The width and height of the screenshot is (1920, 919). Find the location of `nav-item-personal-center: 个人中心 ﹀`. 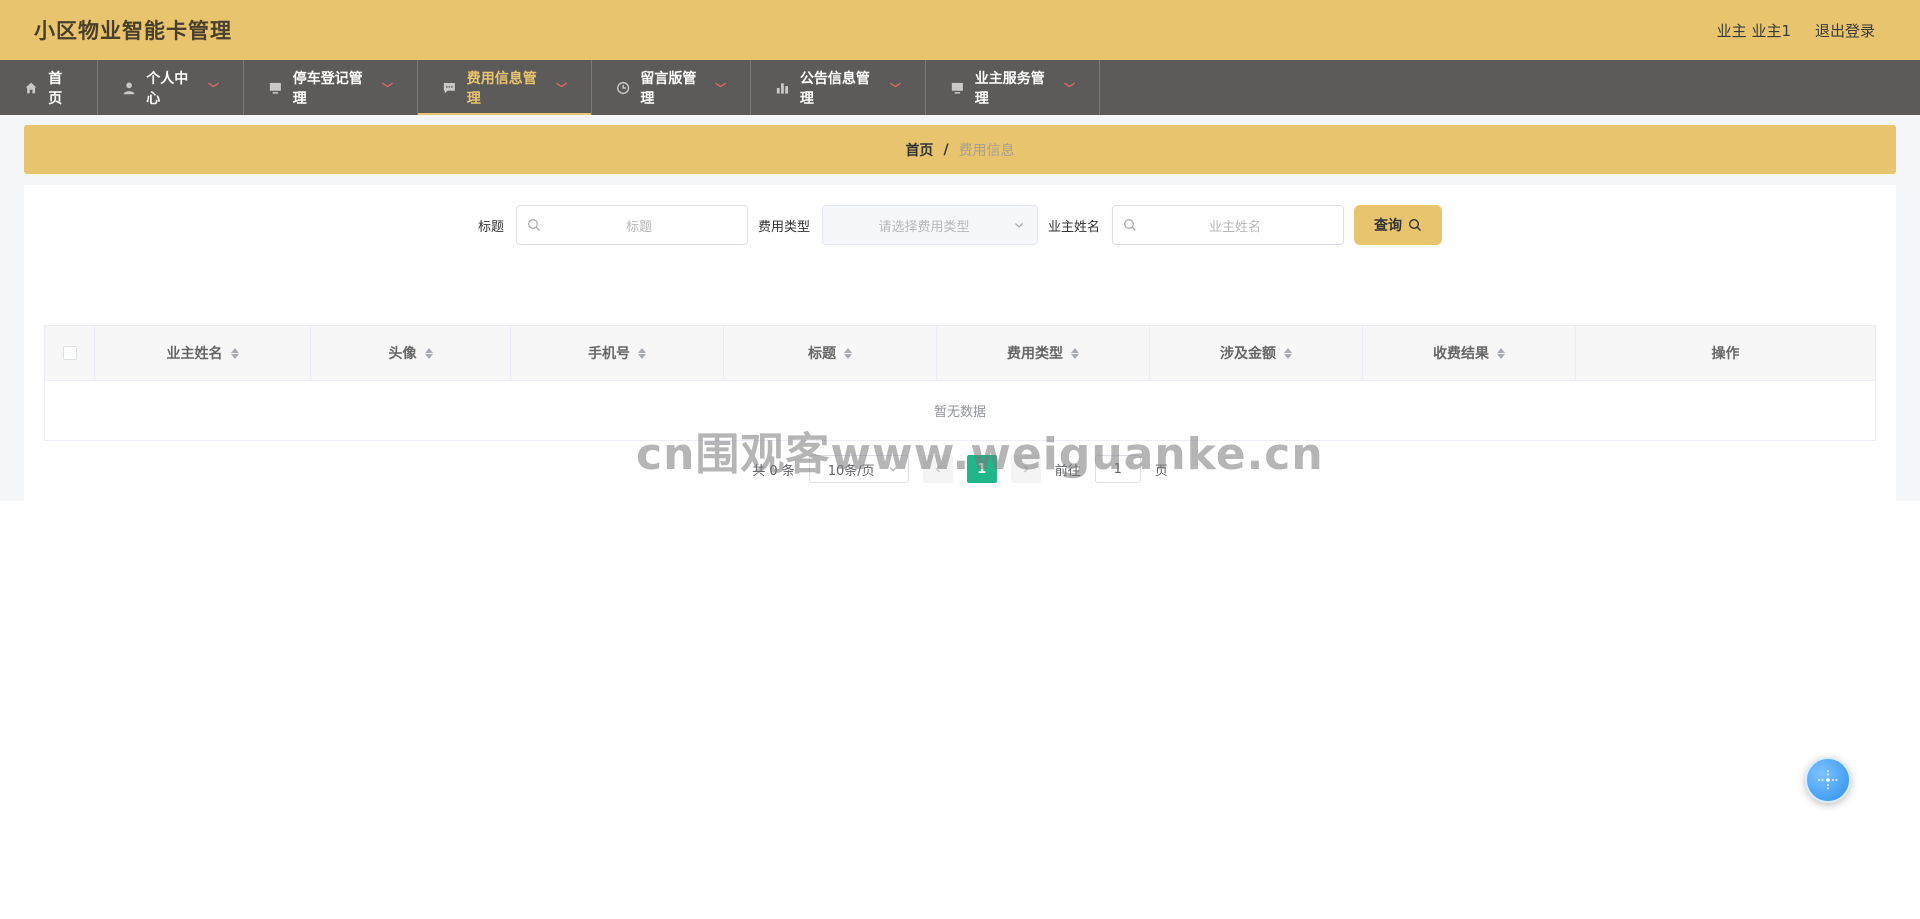

nav-item-personal-center: 个人中心 ﹀ is located at coordinates (171, 87).